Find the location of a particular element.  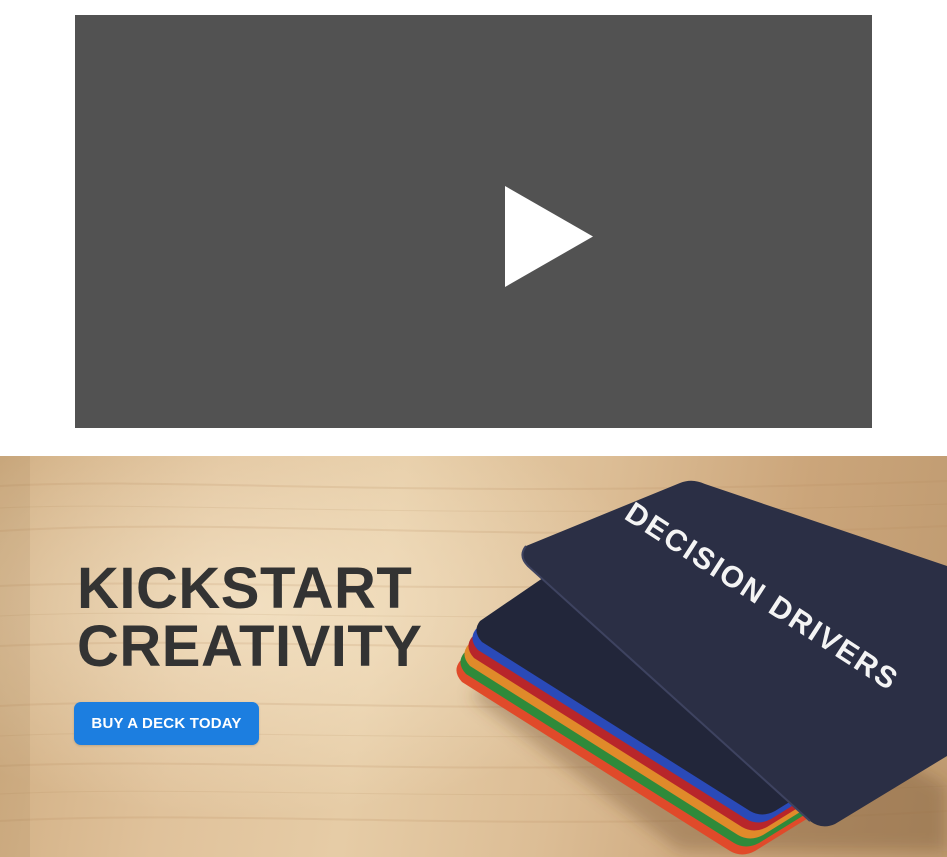

play-icon is located at coordinates (549, 236).